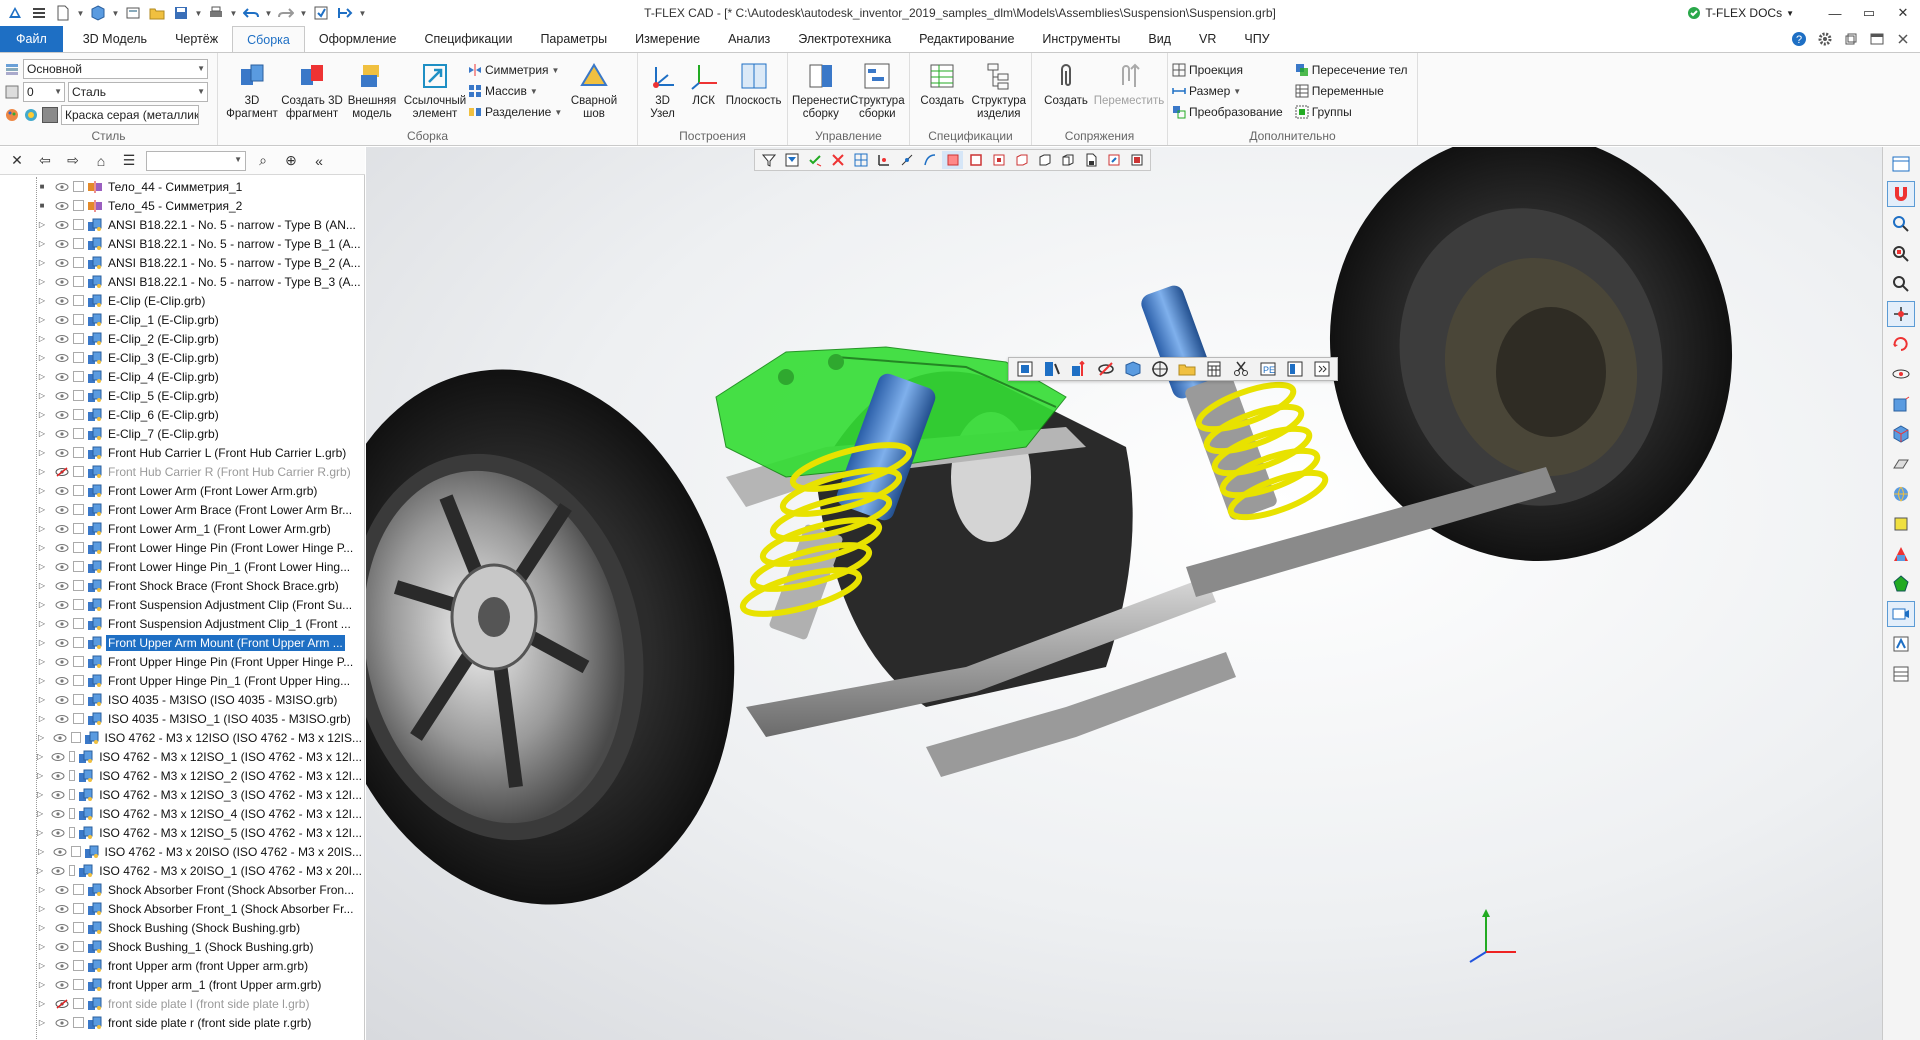 This screenshot has width=1920, height=1040. I want to click on tab-drawing: Чертёж, so click(196, 39).